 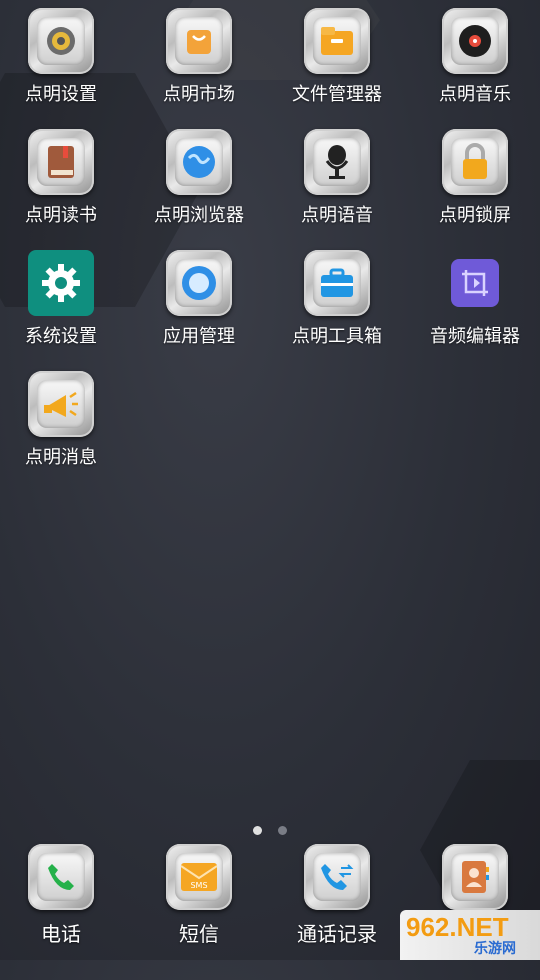 I want to click on microphone-icon, so click(x=337, y=162).